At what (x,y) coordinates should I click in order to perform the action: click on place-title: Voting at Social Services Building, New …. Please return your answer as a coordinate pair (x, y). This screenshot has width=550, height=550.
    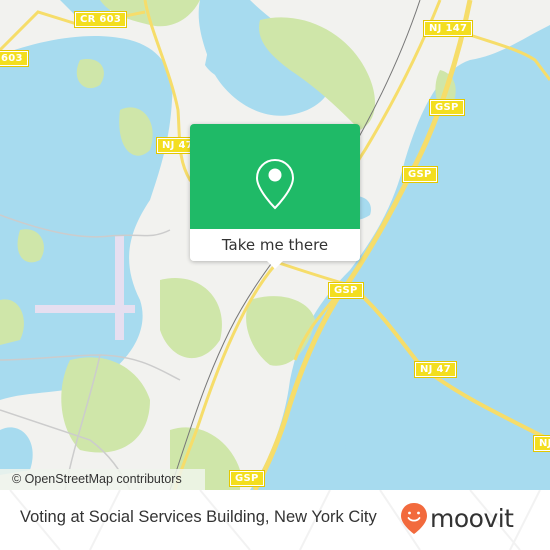
    Looking at the image, I should click on (198, 517).